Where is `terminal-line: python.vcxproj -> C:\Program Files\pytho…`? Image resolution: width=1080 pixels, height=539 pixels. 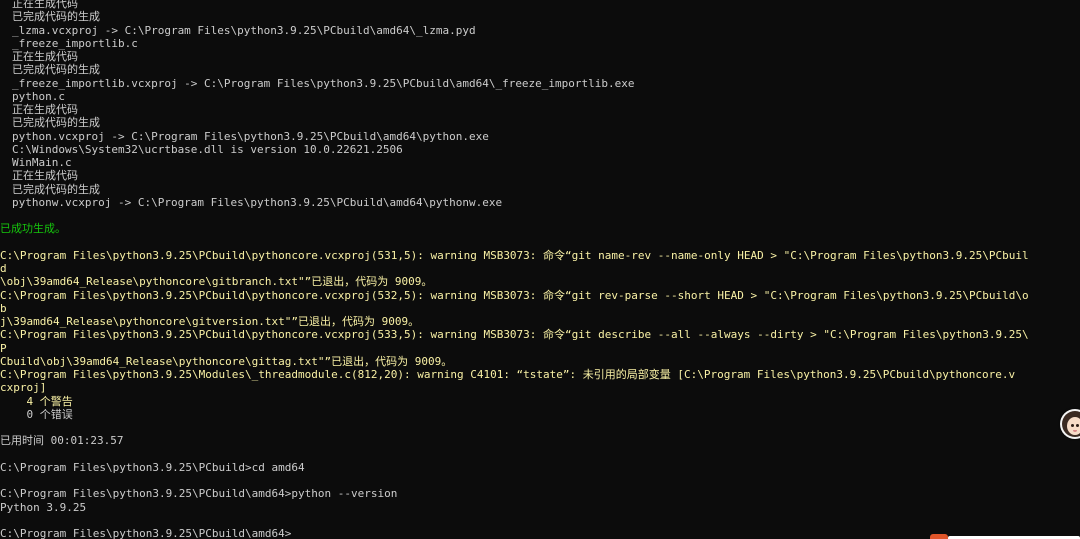 terminal-line: python.vcxproj -> C:\Program Files\pytho… is located at coordinates (250, 136).